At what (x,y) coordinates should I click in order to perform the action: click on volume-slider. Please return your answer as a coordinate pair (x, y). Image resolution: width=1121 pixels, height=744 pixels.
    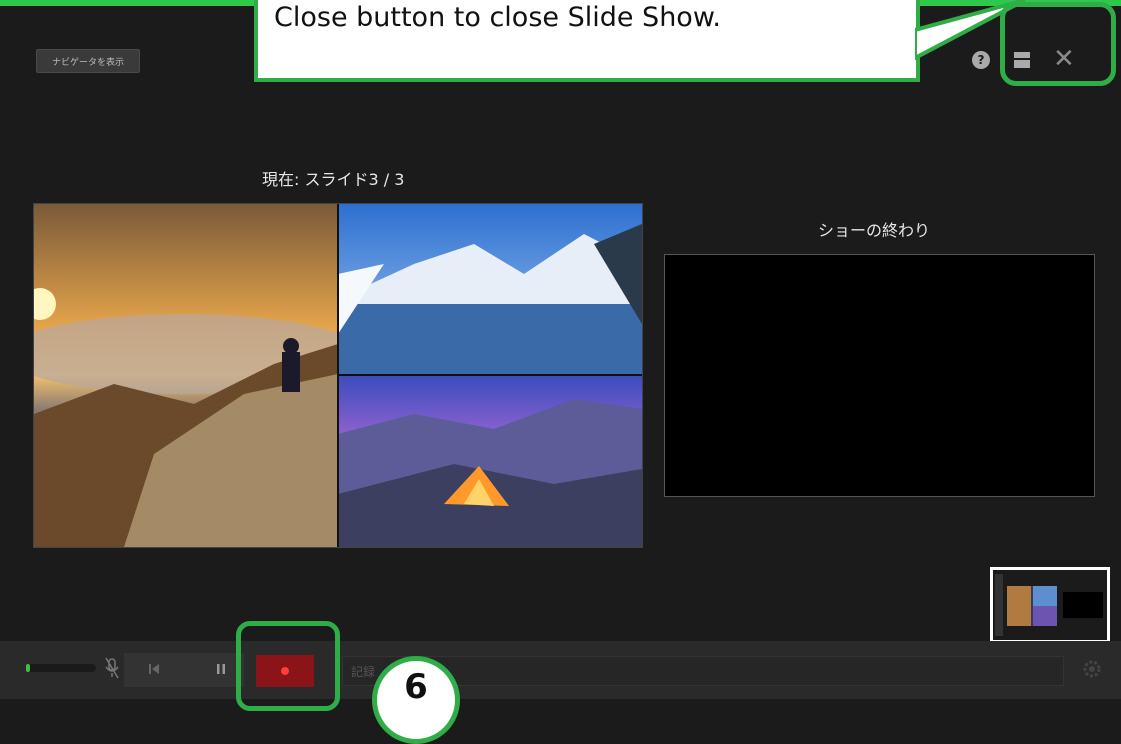
    Looking at the image, I should click on (61, 668).